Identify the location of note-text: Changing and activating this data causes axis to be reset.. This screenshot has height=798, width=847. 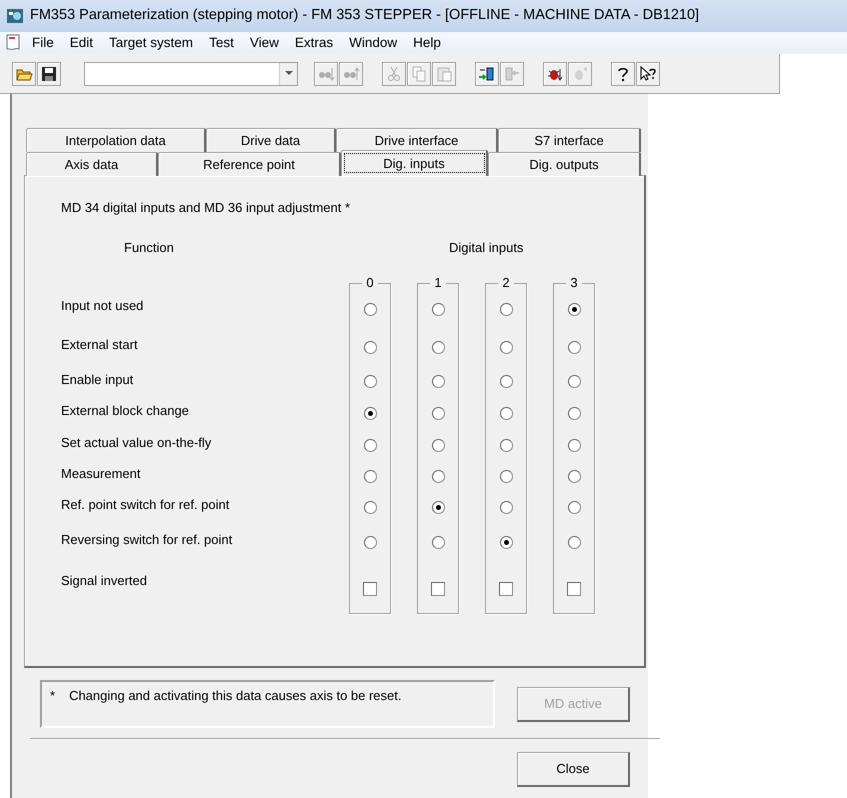
(235, 696).